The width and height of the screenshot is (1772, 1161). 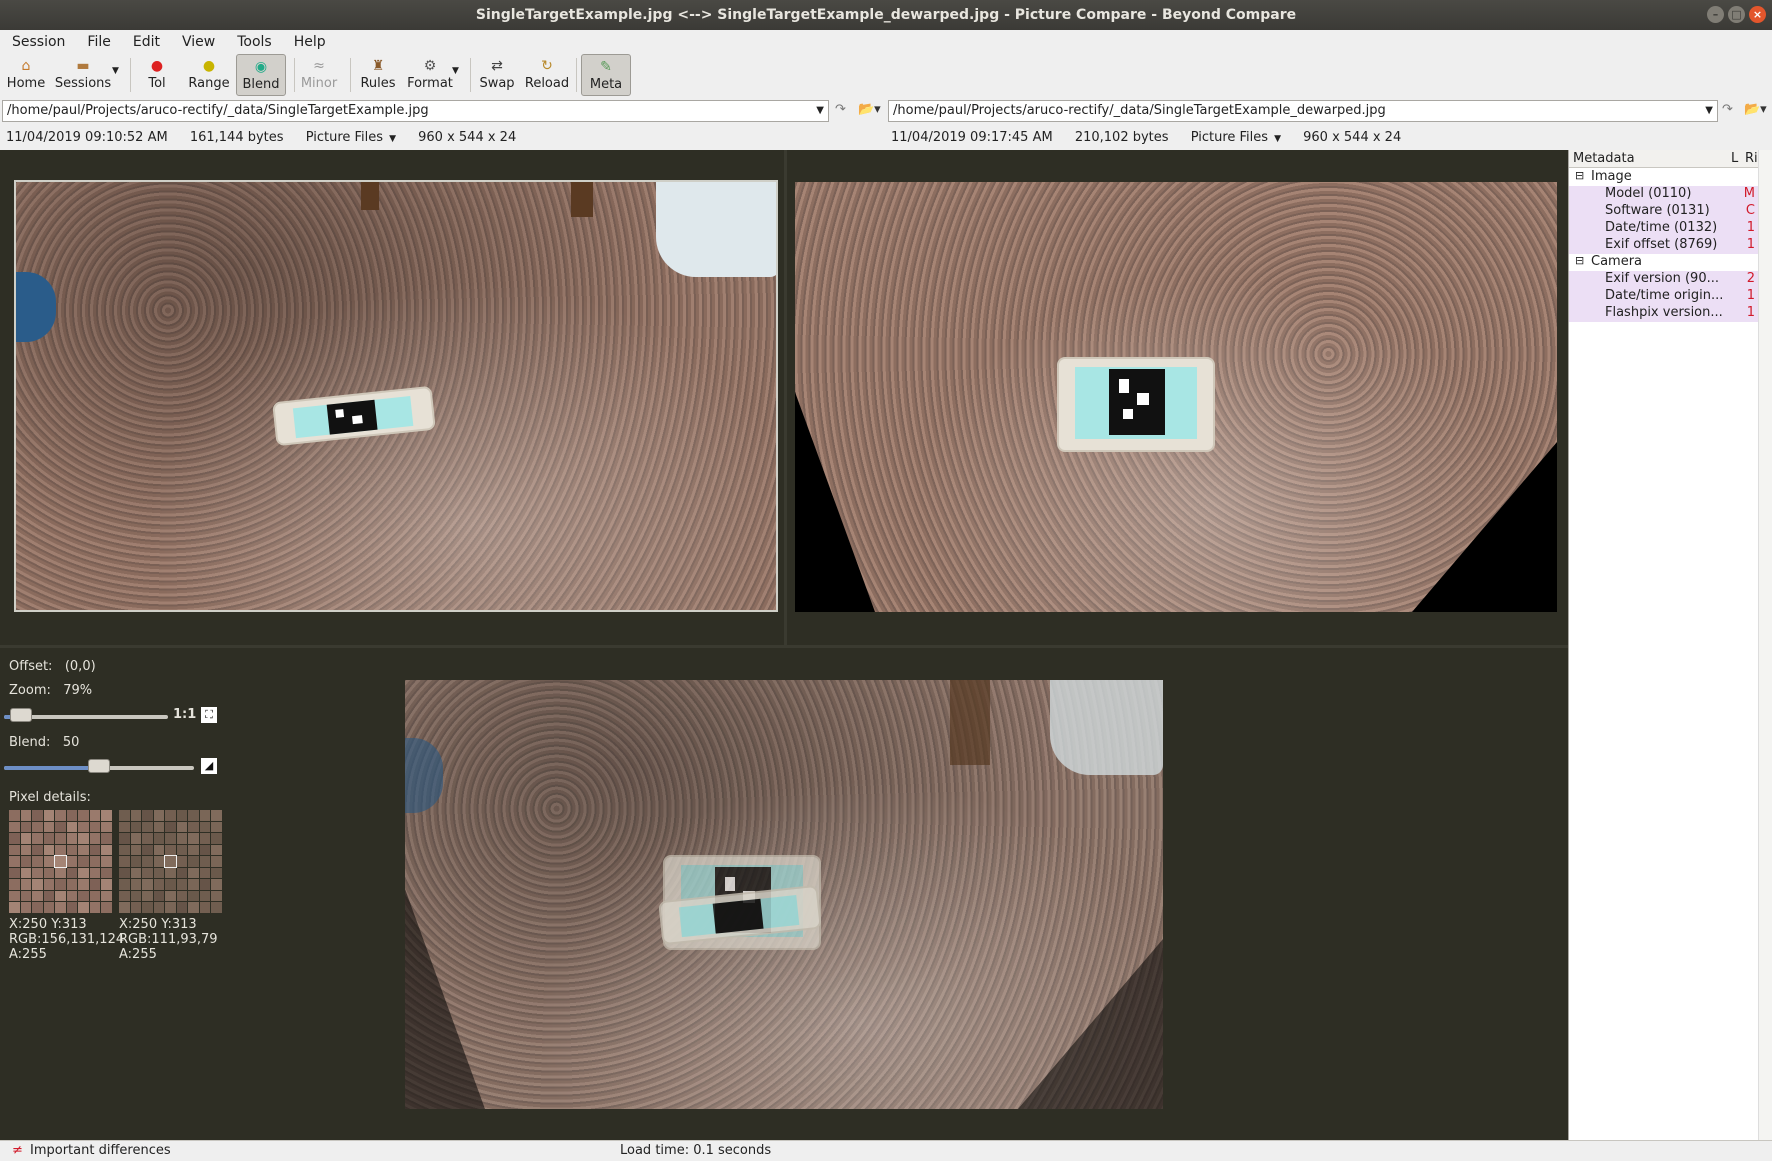 I want to click on reload-icon: ↻, so click(x=547, y=66).